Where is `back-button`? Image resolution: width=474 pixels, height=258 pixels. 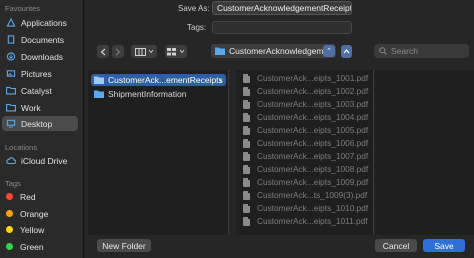
back-button is located at coordinates (103, 51).